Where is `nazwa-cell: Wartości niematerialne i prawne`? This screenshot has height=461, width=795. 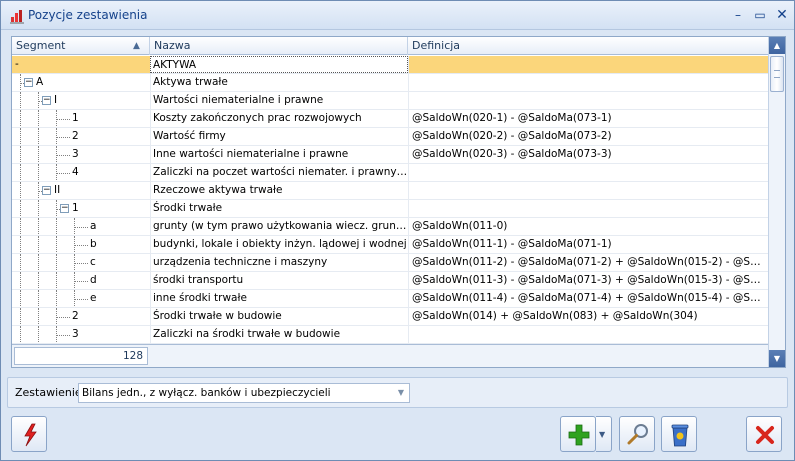
nazwa-cell: Wartości niematerialne i prawne is located at coordinates (279, 100).